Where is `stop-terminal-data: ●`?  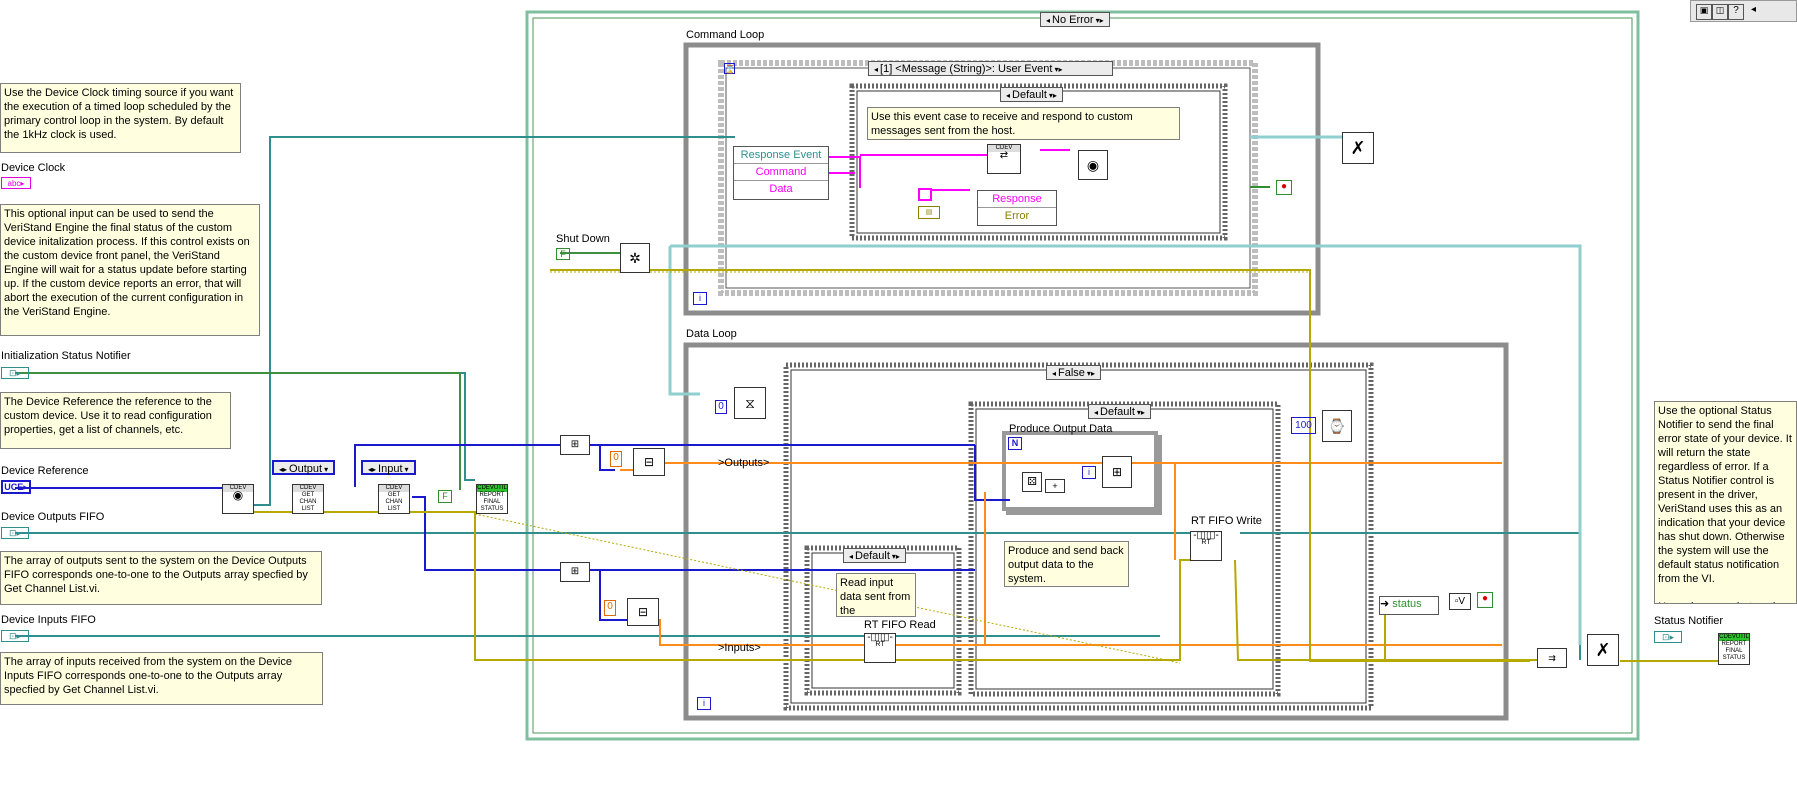 stop-terminal-data: ● is located at coordinates (1485, 600).